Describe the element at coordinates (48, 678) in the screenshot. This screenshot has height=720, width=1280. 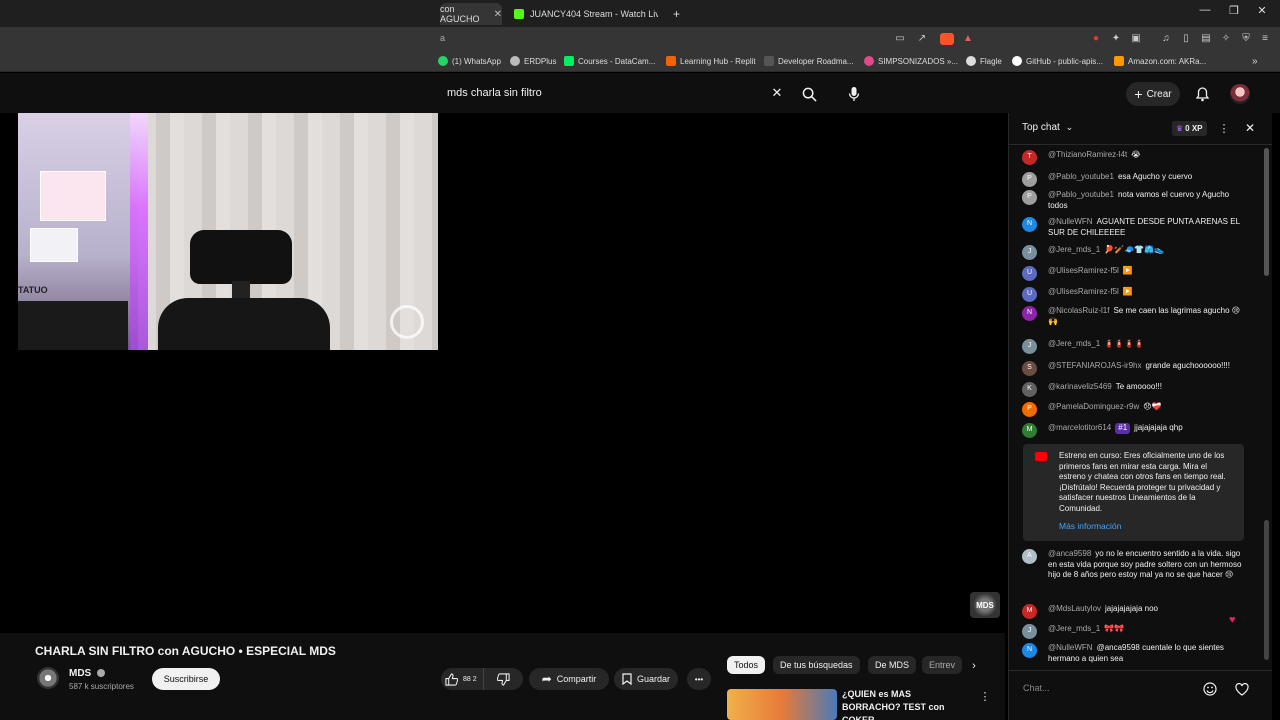
I see `channel-avatar` at that location.